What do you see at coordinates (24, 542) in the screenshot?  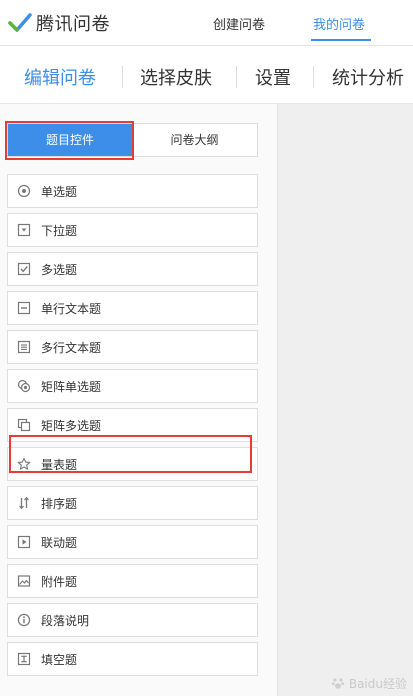 I see `linkage-icon` at bounding box center [24, 542].